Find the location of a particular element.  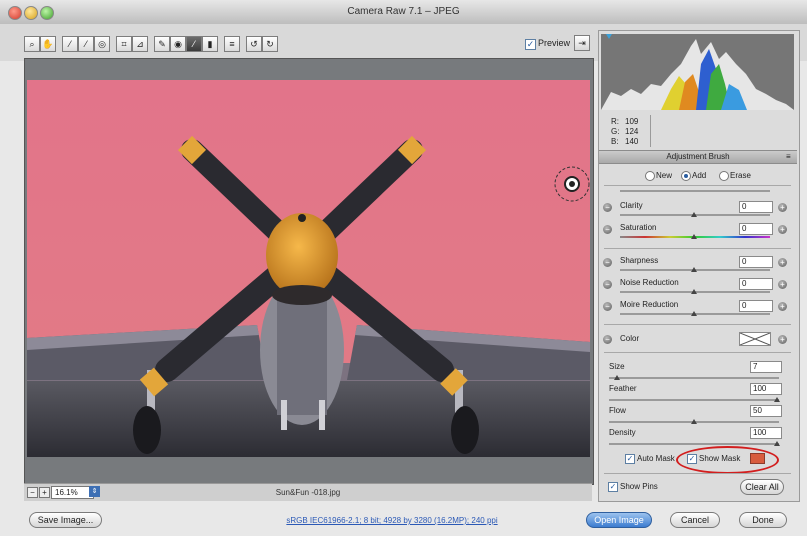

graduated-filter-icon: ▮ is located at coordinates (210, 44).